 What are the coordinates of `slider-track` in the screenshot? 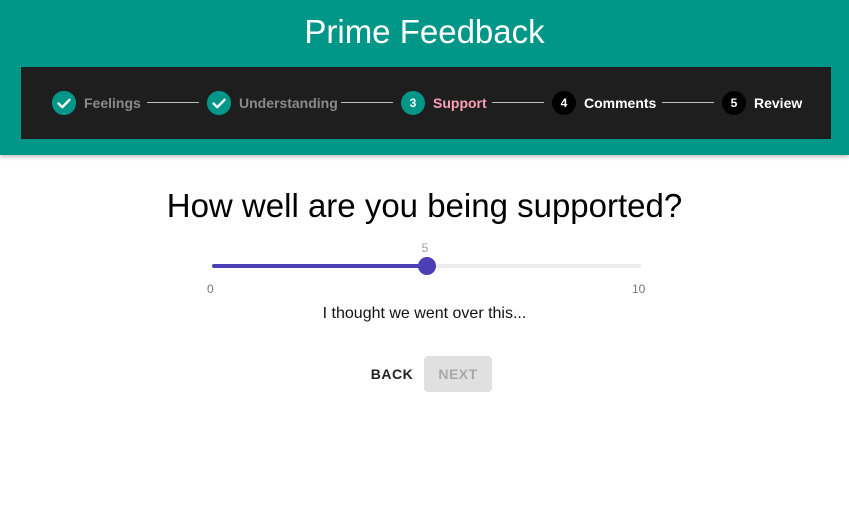 It's located at (319, 266).